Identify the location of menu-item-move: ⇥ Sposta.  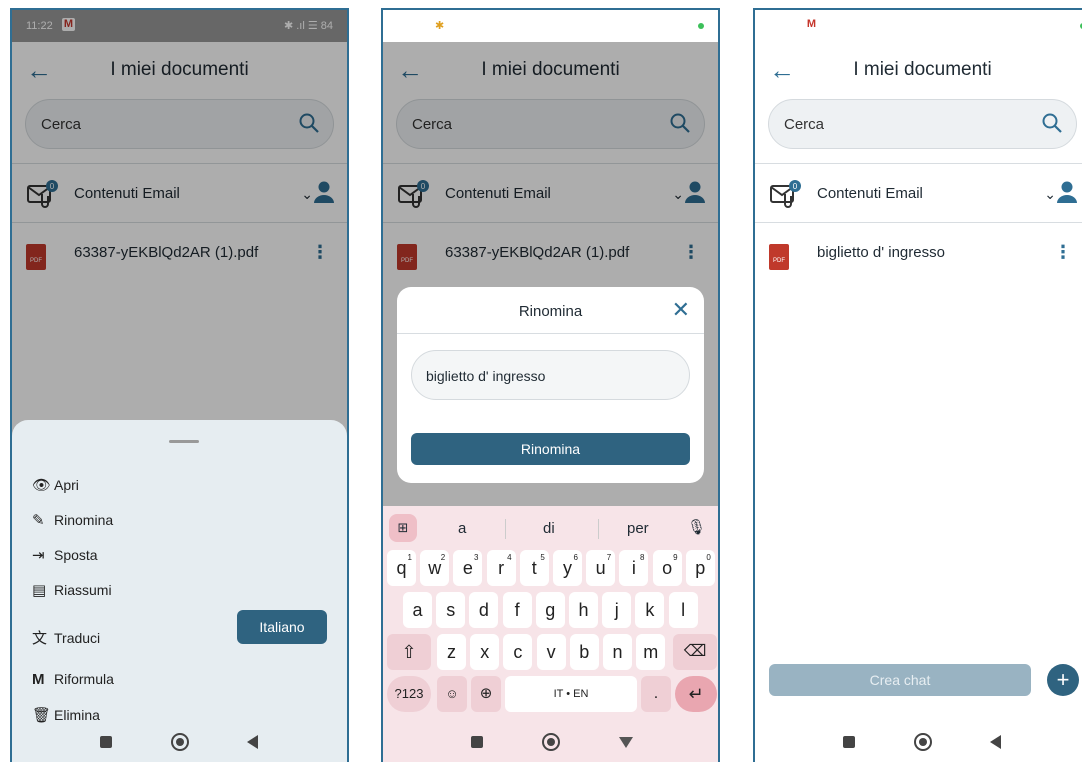
(65, 555).